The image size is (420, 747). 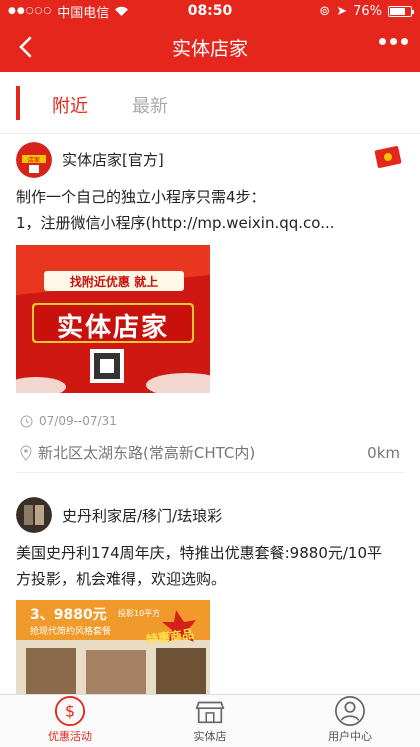 I want to click on svg-text: 店家, so click(x=34, y=160).